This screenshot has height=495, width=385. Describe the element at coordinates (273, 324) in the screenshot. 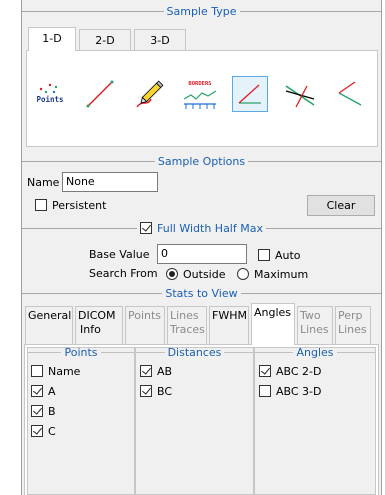

I see `tab-angles: Angles` at that location.